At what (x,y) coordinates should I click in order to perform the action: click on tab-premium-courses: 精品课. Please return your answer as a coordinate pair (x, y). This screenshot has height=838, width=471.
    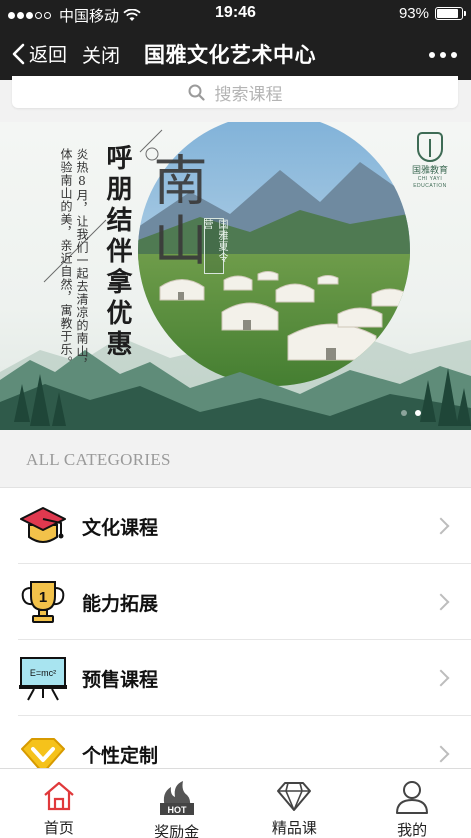
    Looking at the image, I should click on (295, 803).